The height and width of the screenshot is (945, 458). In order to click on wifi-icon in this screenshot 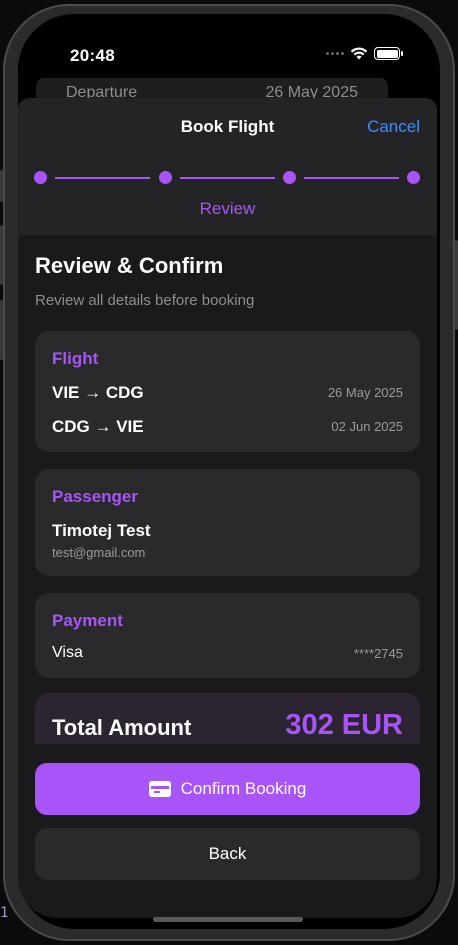, I will do `click(359, 53)`.